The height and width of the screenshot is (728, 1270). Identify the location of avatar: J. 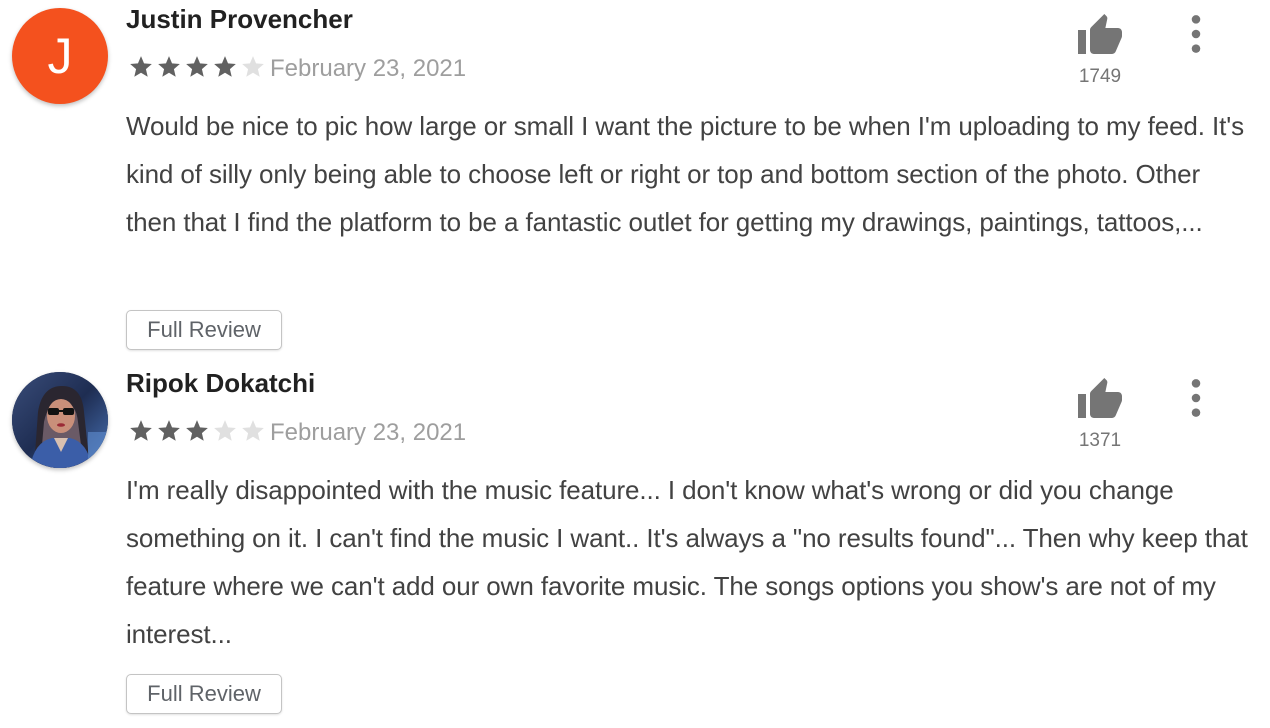
(60, 56).